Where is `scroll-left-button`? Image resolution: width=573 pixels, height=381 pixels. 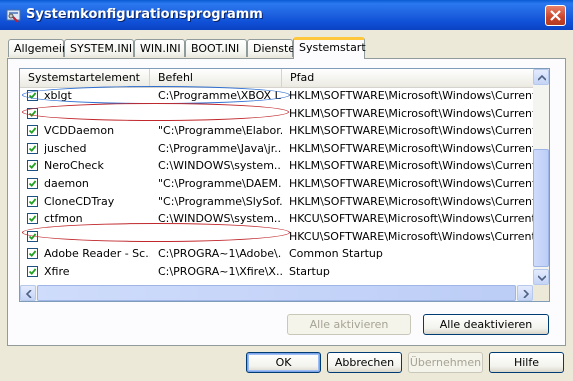 scroll-left-button is located at coordinates (28, 293).